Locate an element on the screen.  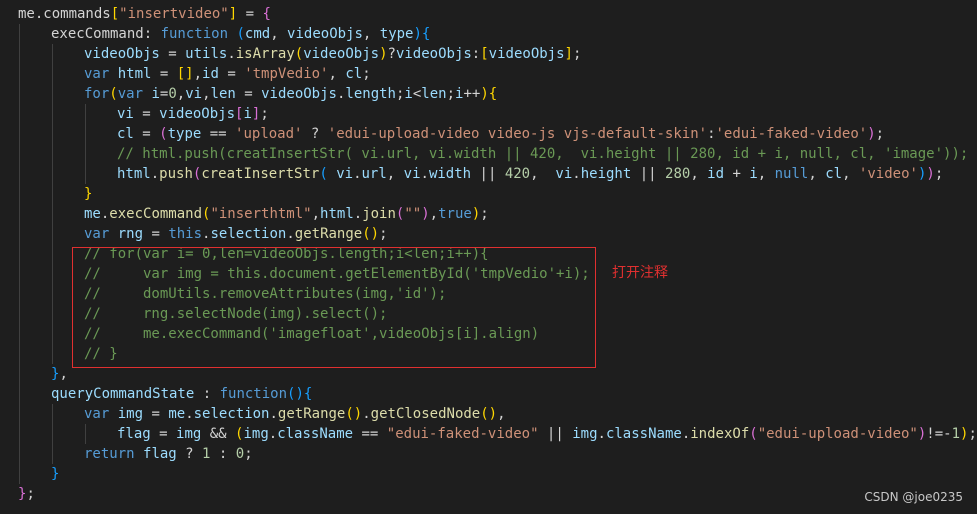
code-token: isArray is located at coordinates (265, 54).